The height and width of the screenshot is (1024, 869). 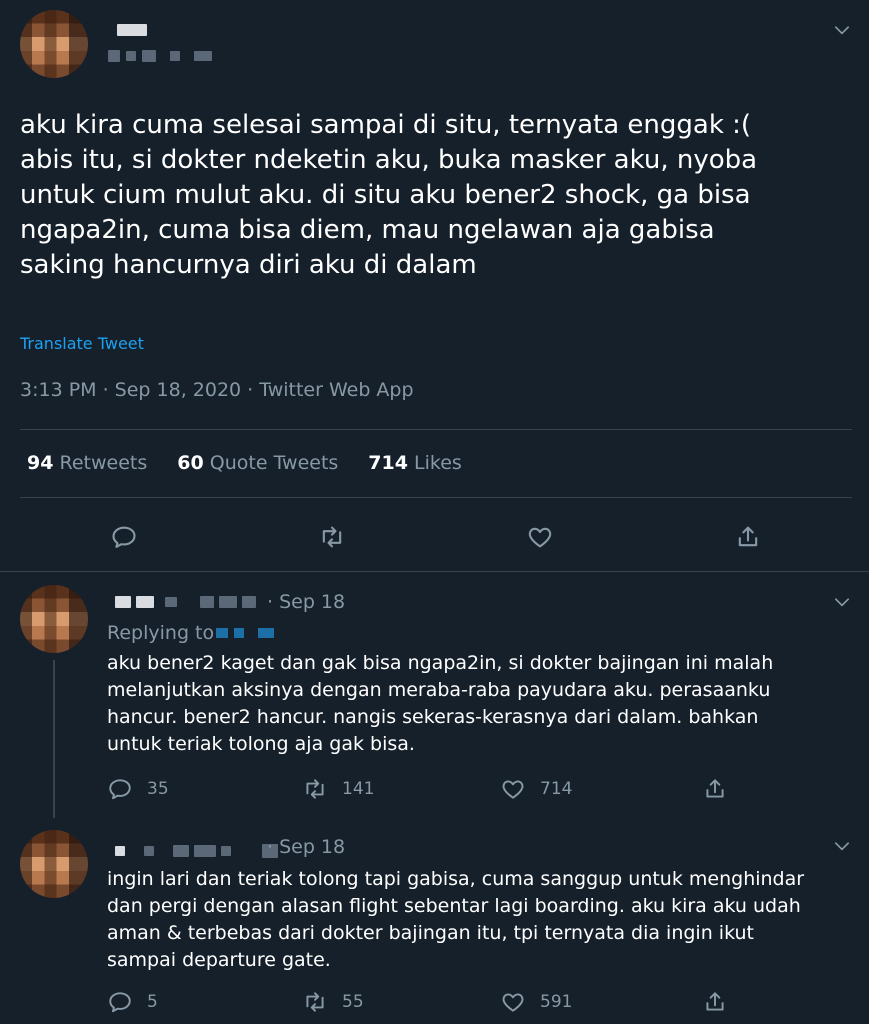 What do you see at coordinates (152, 1002) in the screenshot?
I see `reply-count: 5` at bounding box center [152, 1002].